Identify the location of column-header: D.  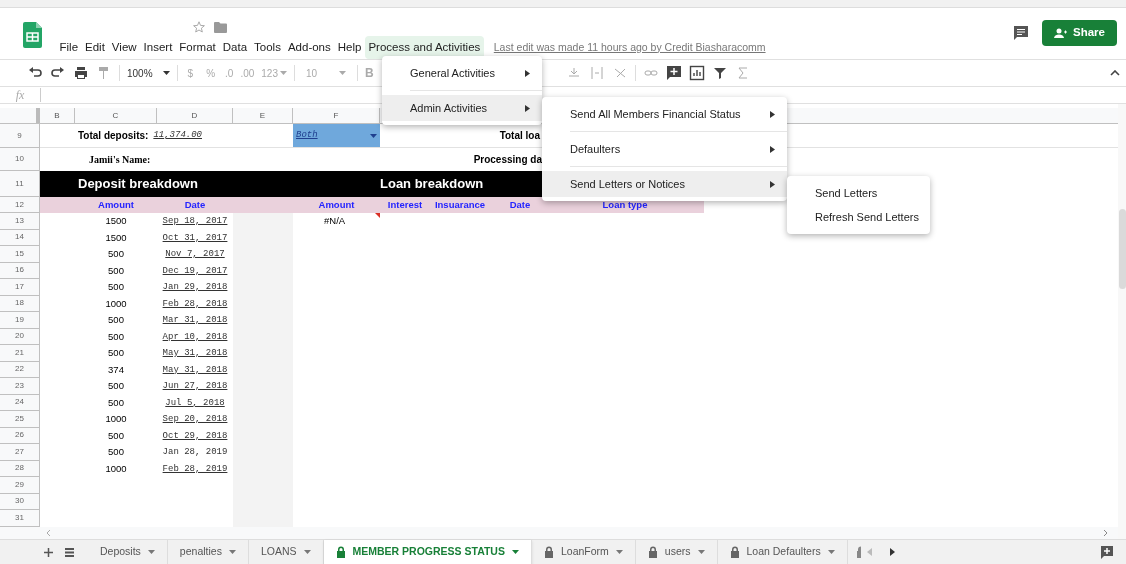
(195, 115).